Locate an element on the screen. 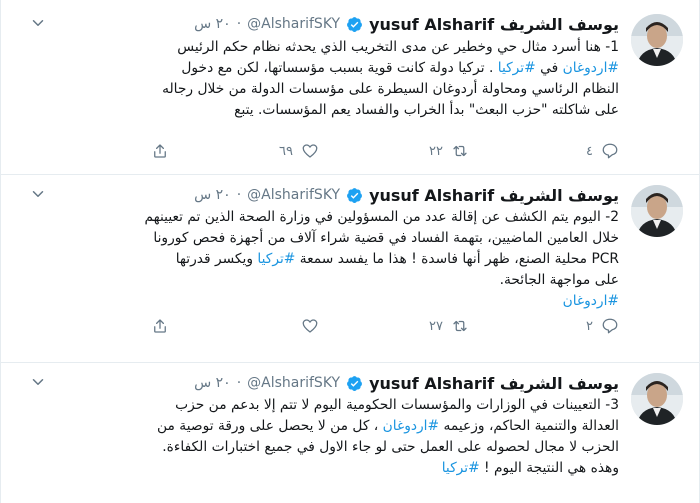 Image resolution: width=700 pixels, height=503 pixels. reply-button: ٤ is located at coordinates (602, 151).